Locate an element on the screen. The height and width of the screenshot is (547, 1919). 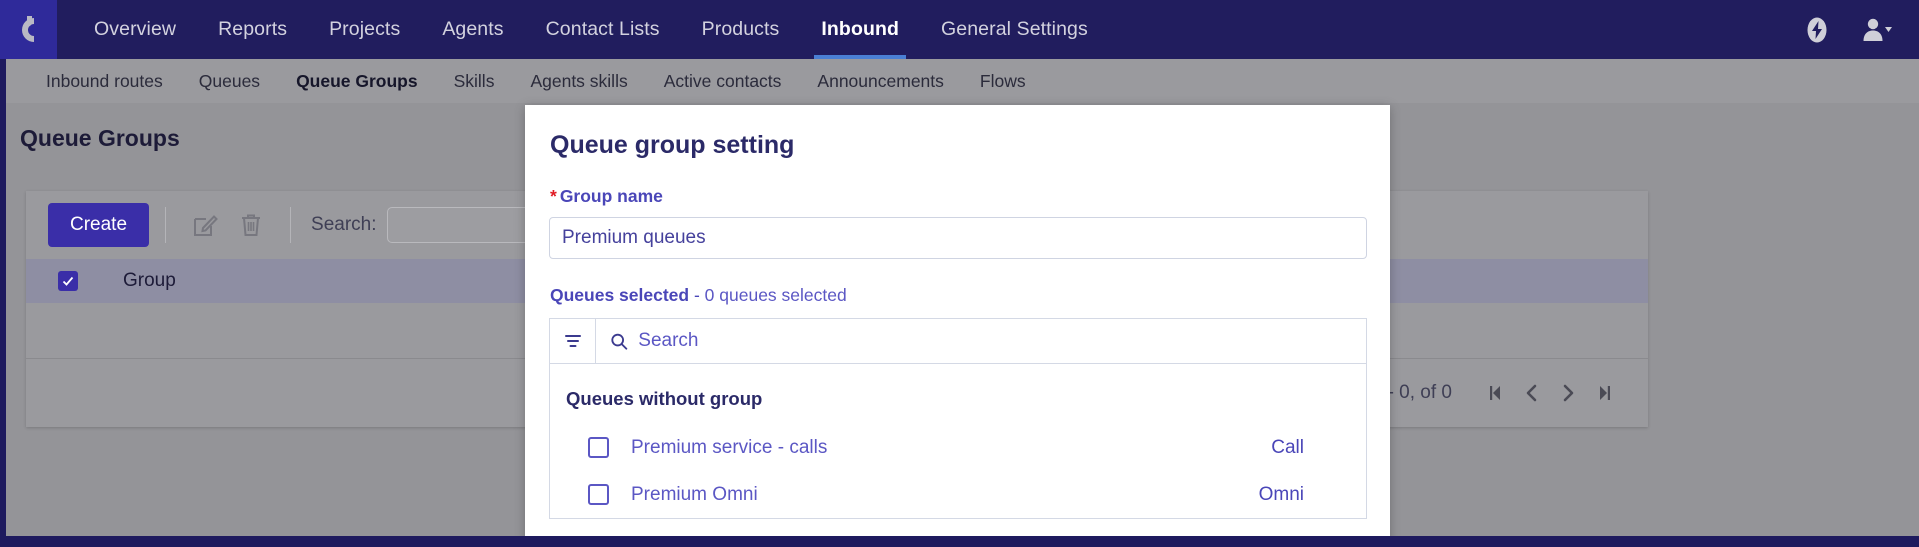
subnav-item-active-contacts: Active contacts is located at coordinates (723, 81).